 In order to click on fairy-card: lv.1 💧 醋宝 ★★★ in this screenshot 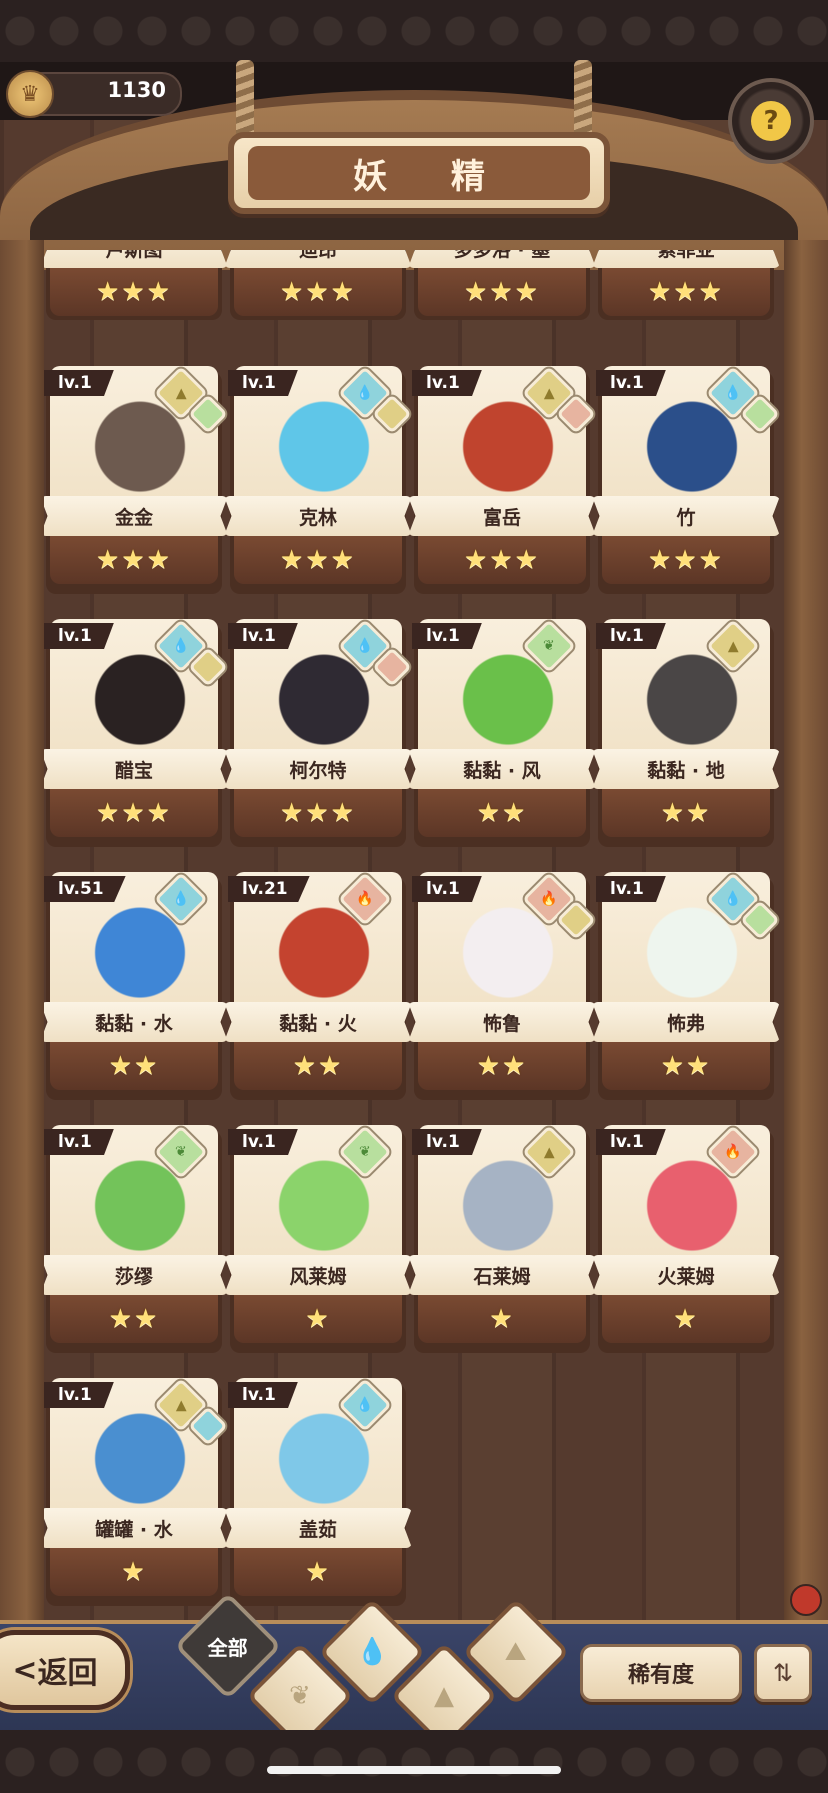, I will do `click(136, 735)`.